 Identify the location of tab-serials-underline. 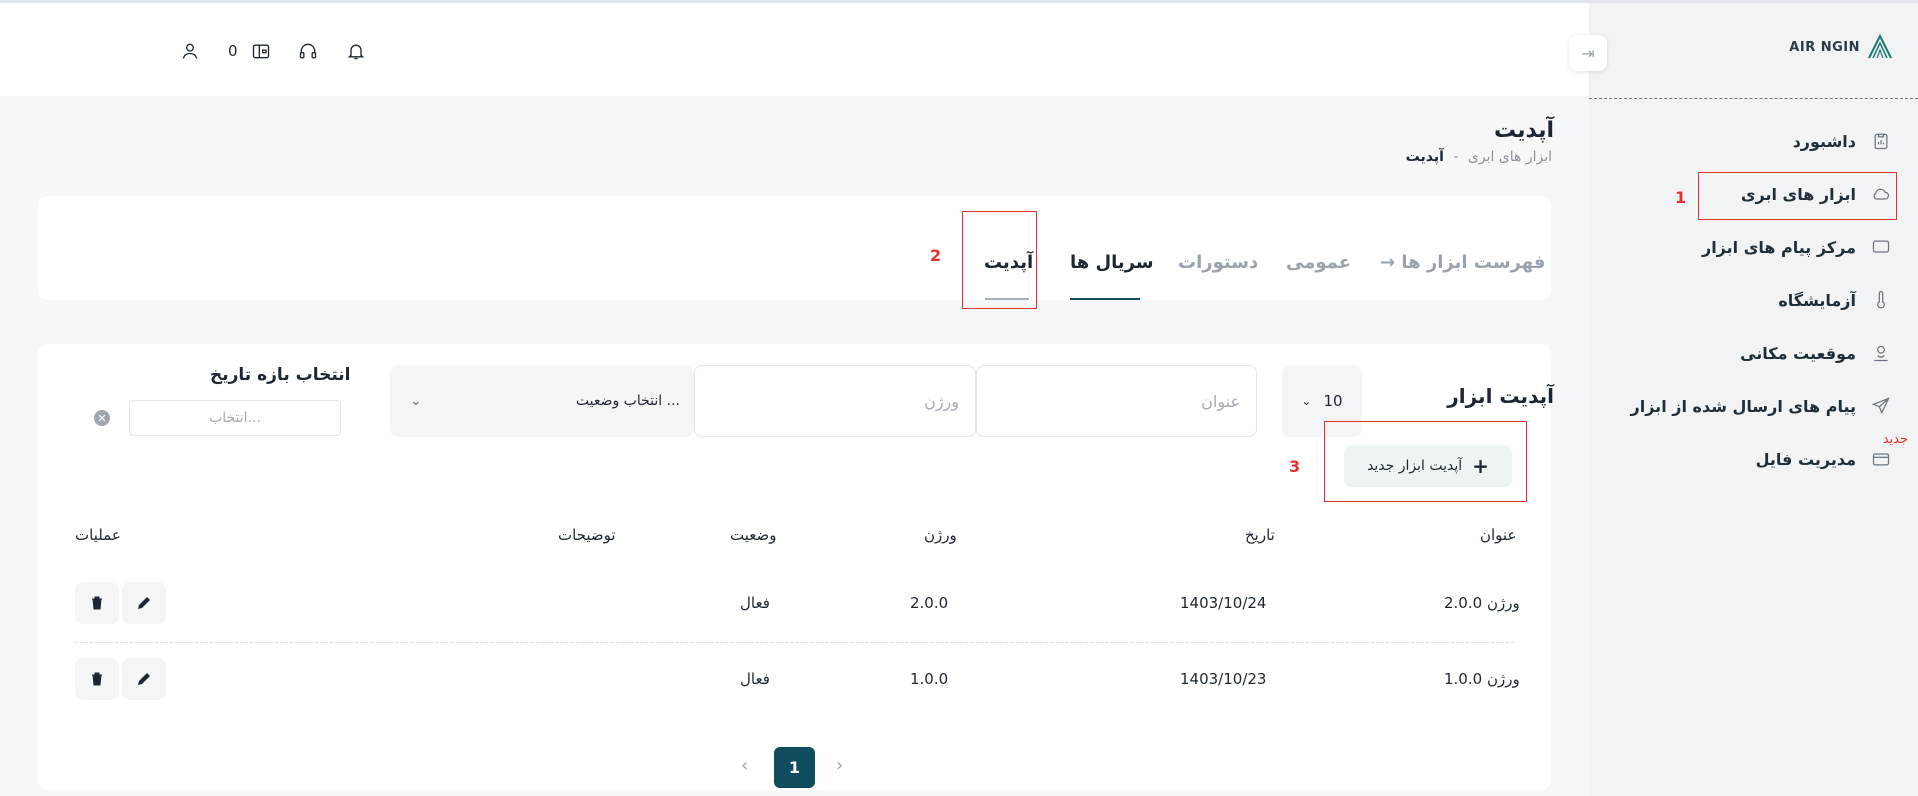
(1105, 299).